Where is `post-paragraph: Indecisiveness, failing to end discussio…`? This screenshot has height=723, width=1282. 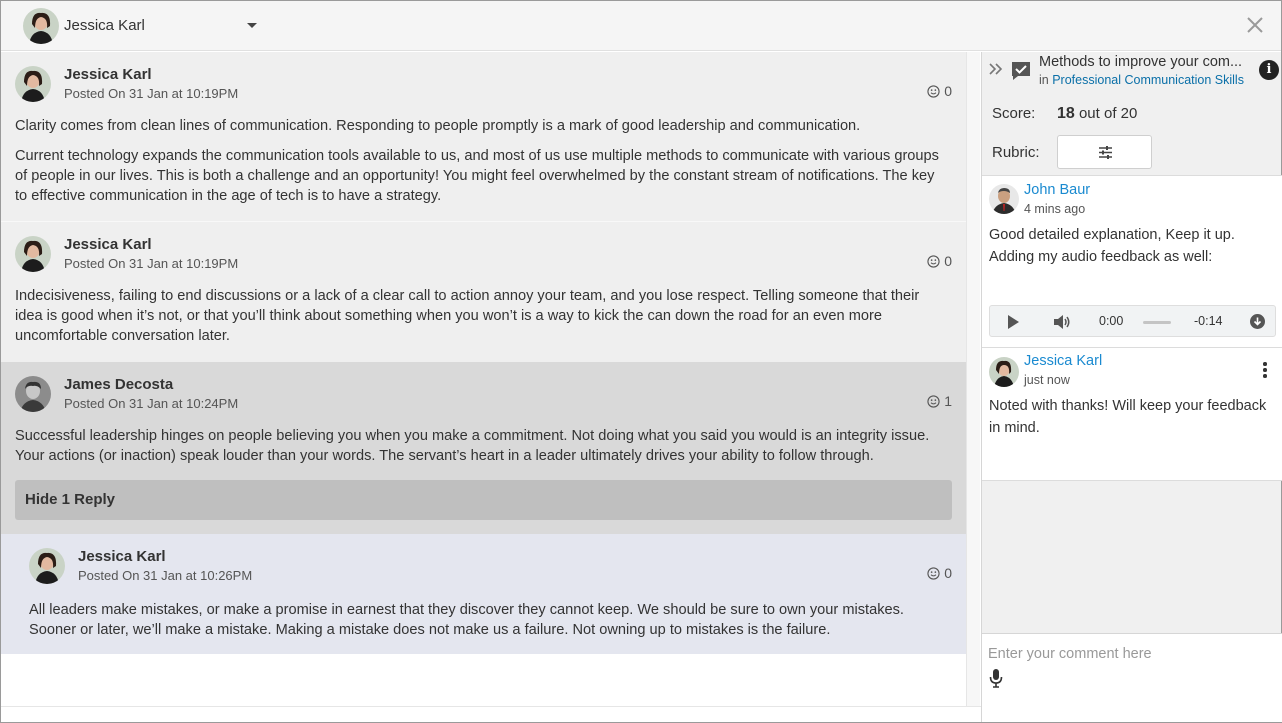 post-paragraph: Indecisiveness, failing to end discussio… is located at coordinates (467, 316).